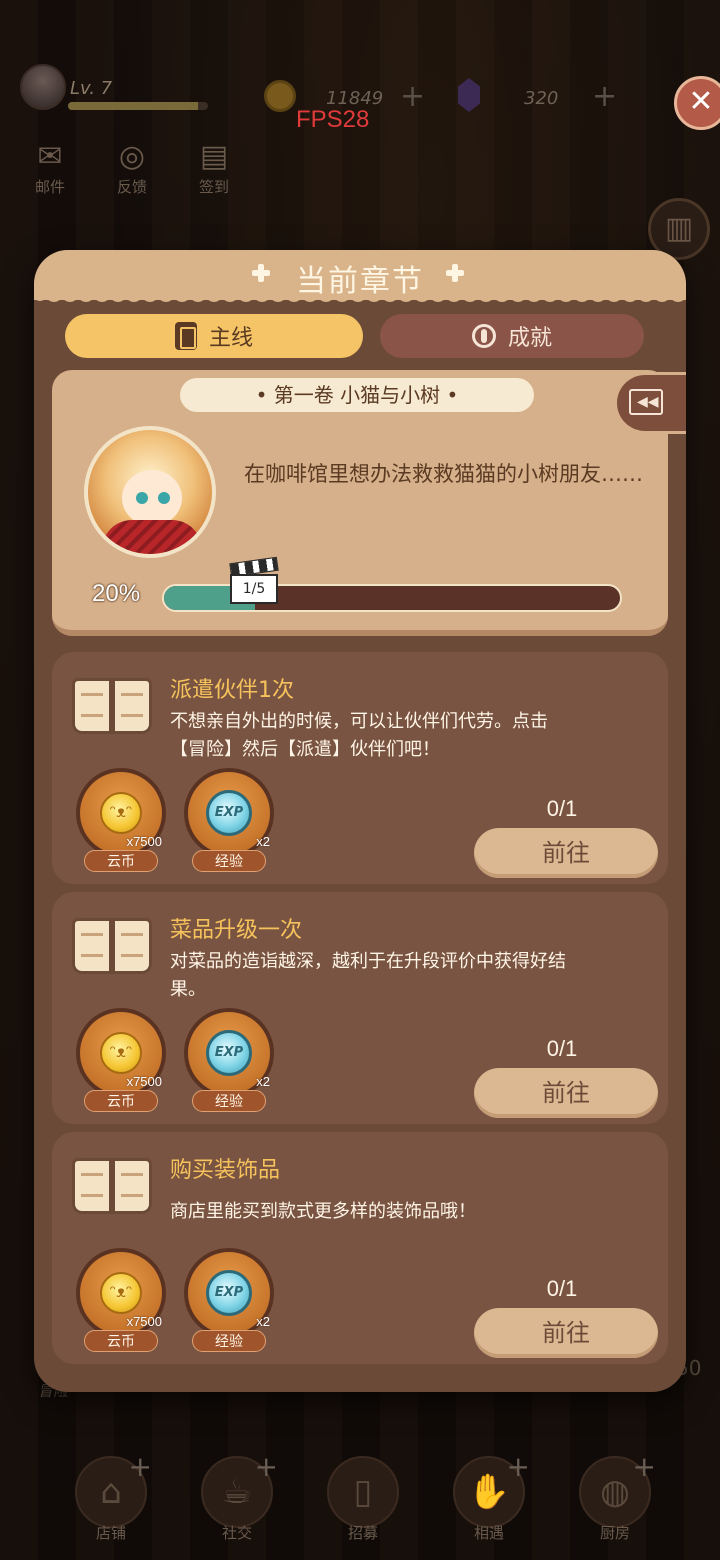  I want to click on checkin-button: ▤ 签到, so click(214, 167).